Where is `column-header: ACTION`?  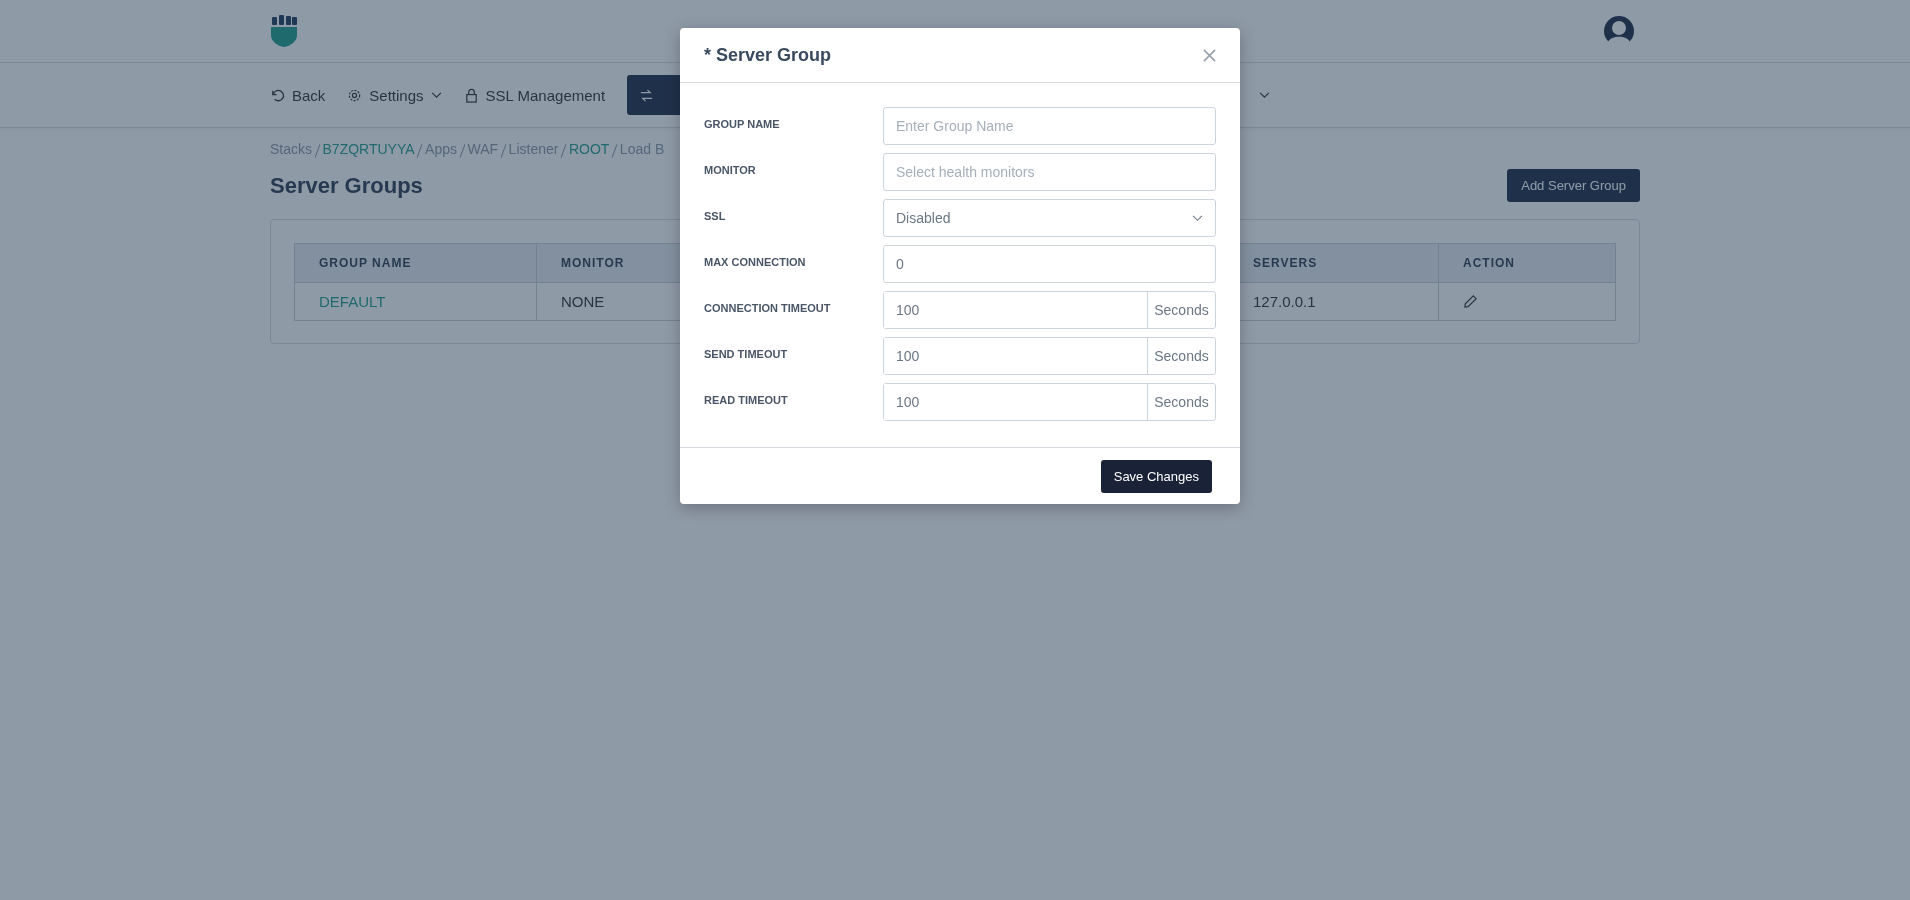
column-header: ACTION is located at coordinates (1527, 263).